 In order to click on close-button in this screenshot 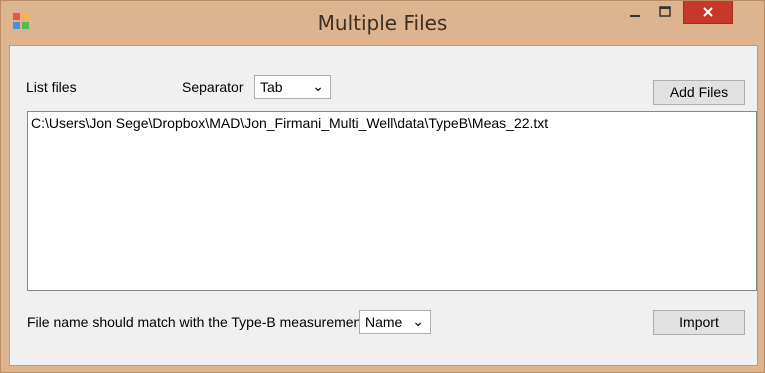, I will do `click(708, 12)`.